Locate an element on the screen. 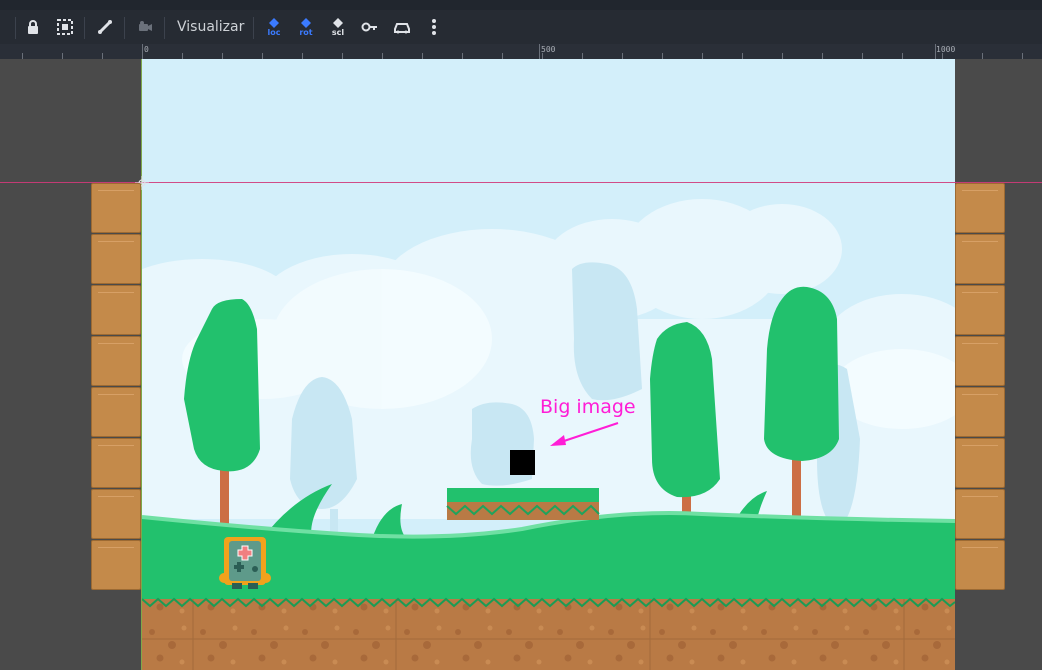 This screenshot has width=1042, height=670. camera-icon is located at coordinates (145, 26).